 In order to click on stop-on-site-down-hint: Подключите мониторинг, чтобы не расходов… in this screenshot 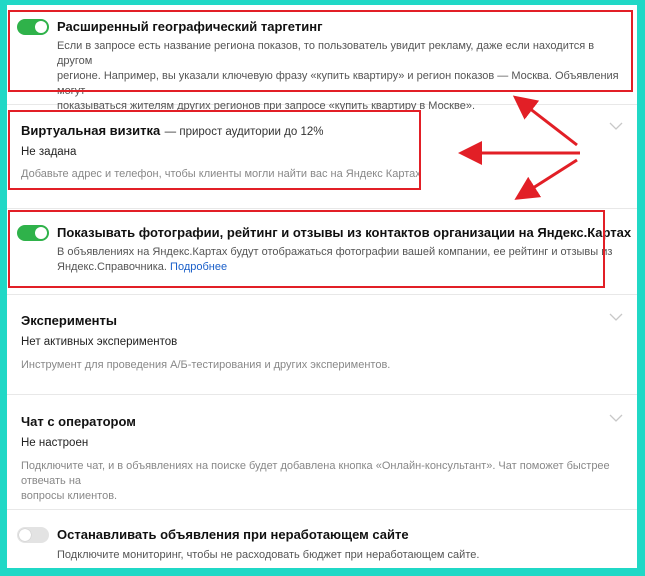, I will do `click(268, 555)`.